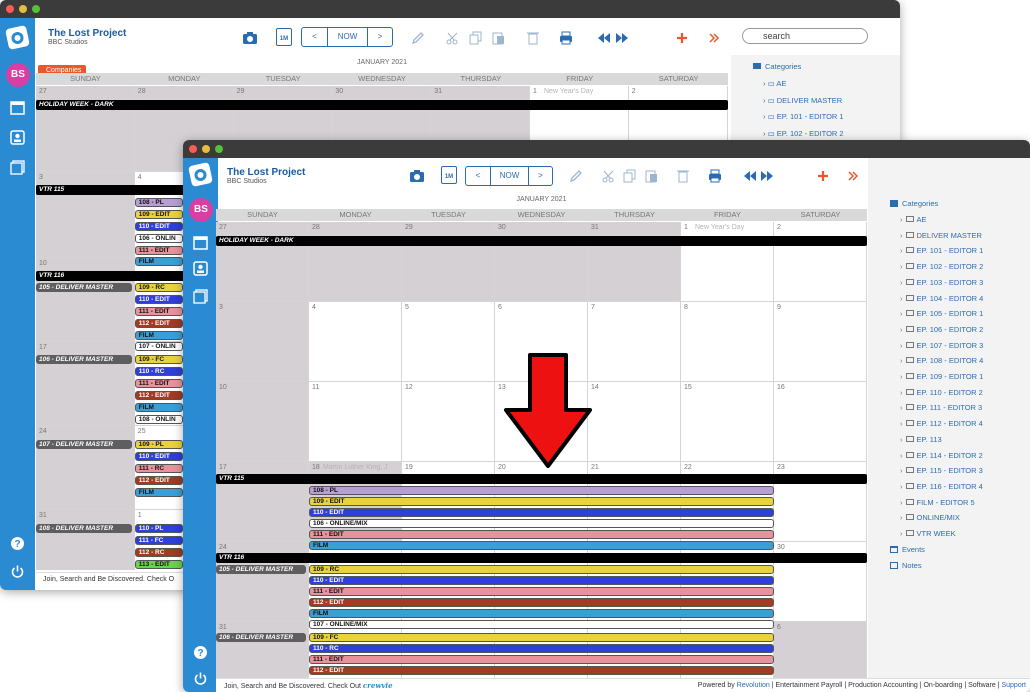 The height and width of the screenshot is (692, 1030). Describe the element at coordinates (941, 266) in the screenshot. I see `category-item: › EP. 102 - EDITOR 2` at that location.